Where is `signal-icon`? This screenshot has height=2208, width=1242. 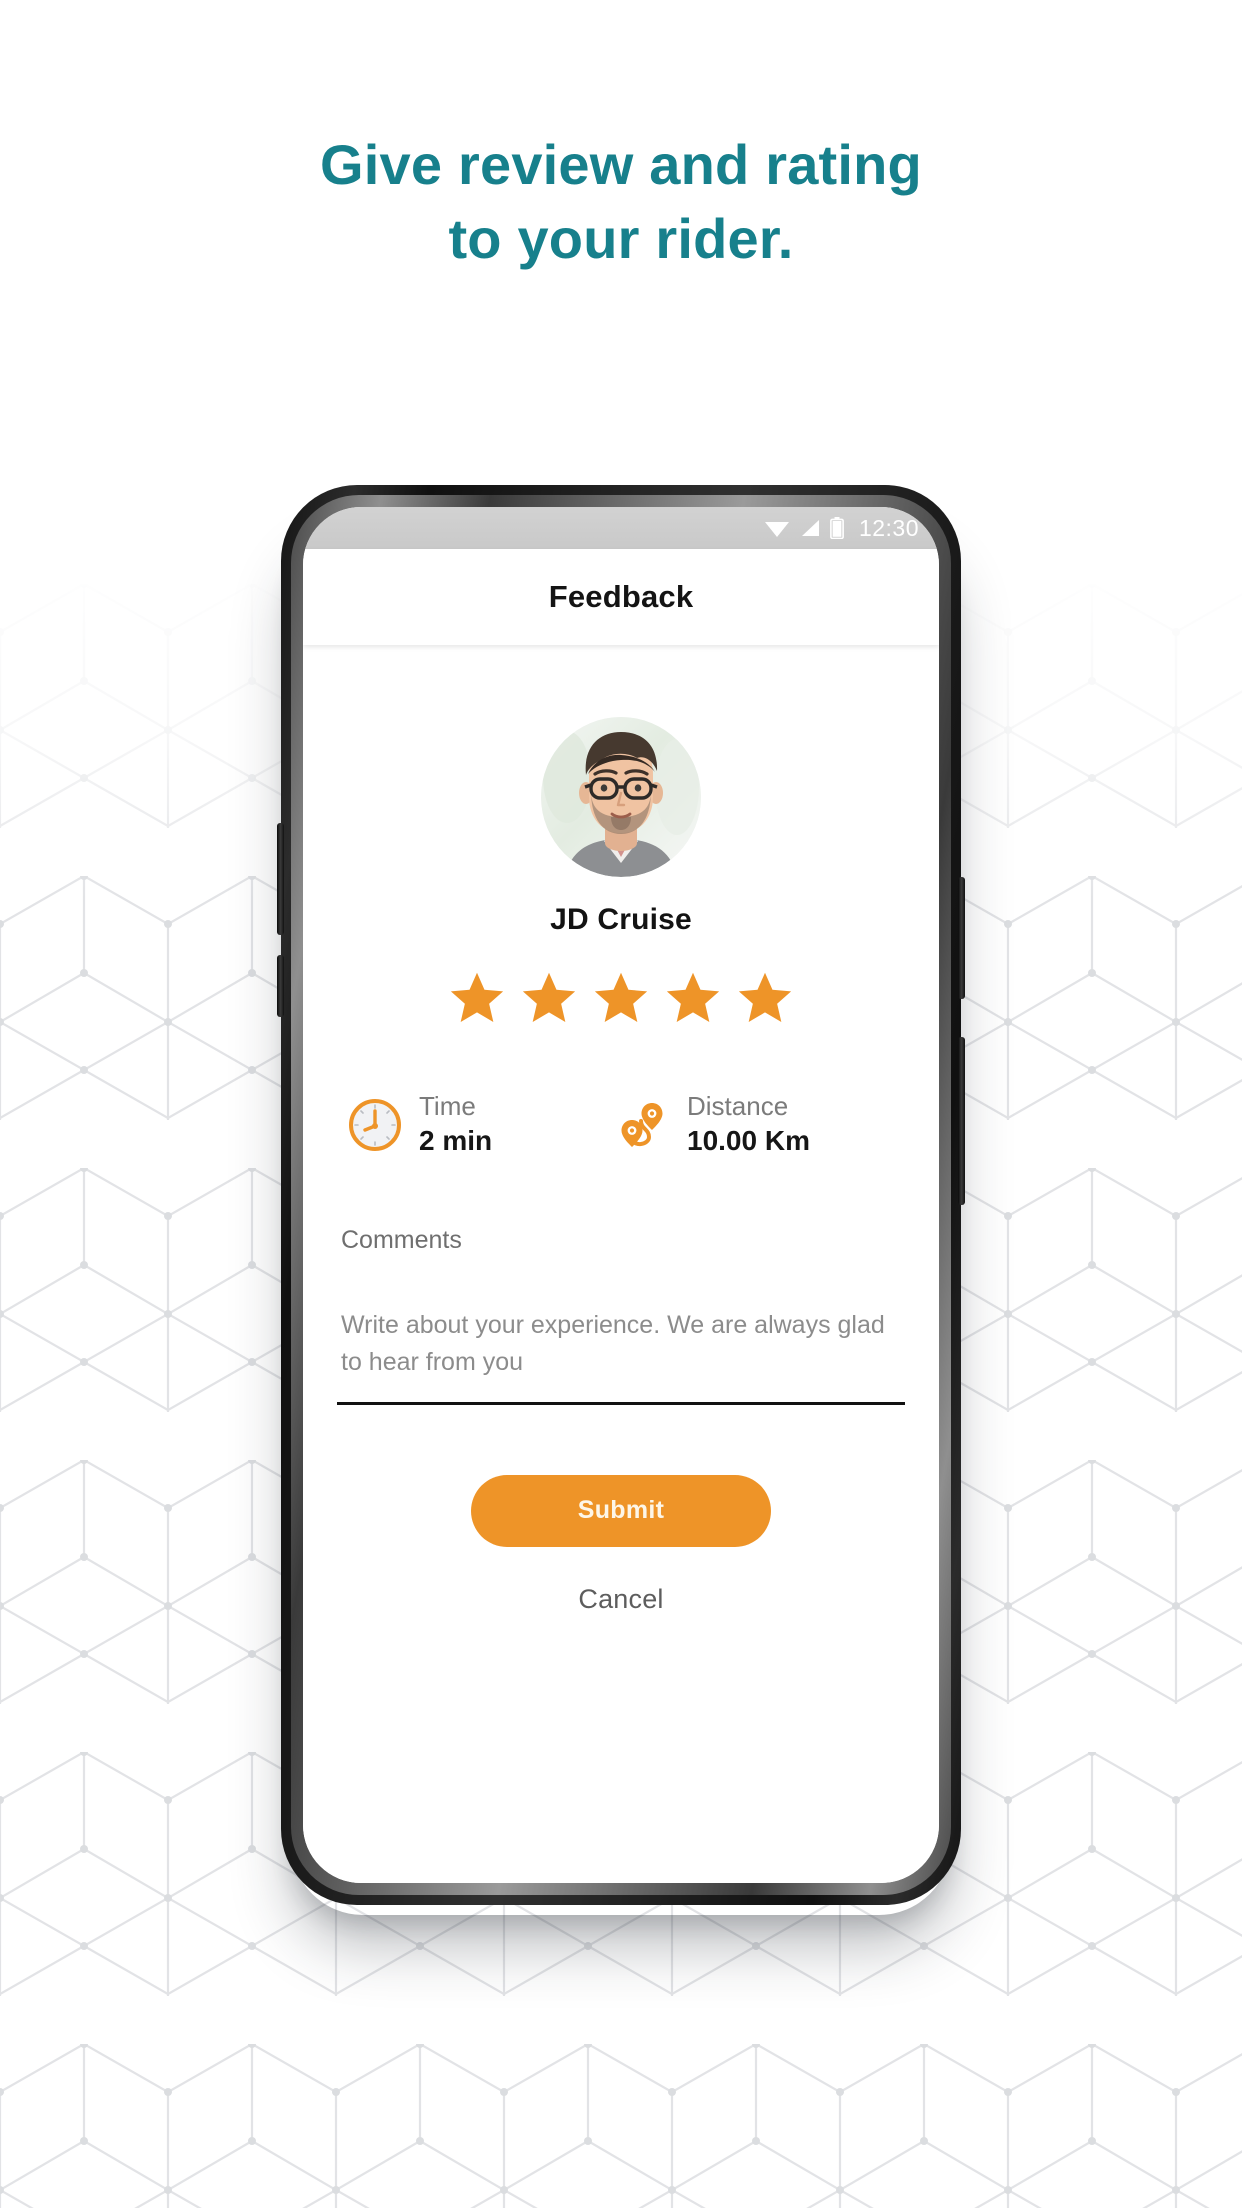 signal-icon is located at coordinates (810, 528).